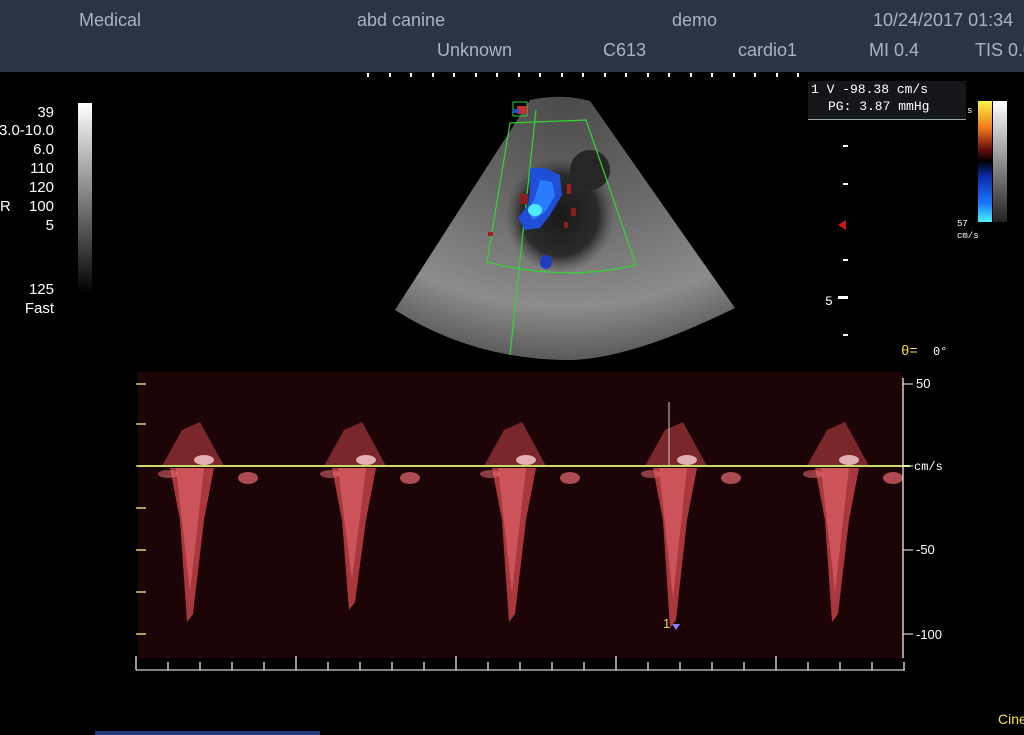 This screenshot has height=735, width=1024. I want to click on spectral-tick-label: -100, so click(929, 634).